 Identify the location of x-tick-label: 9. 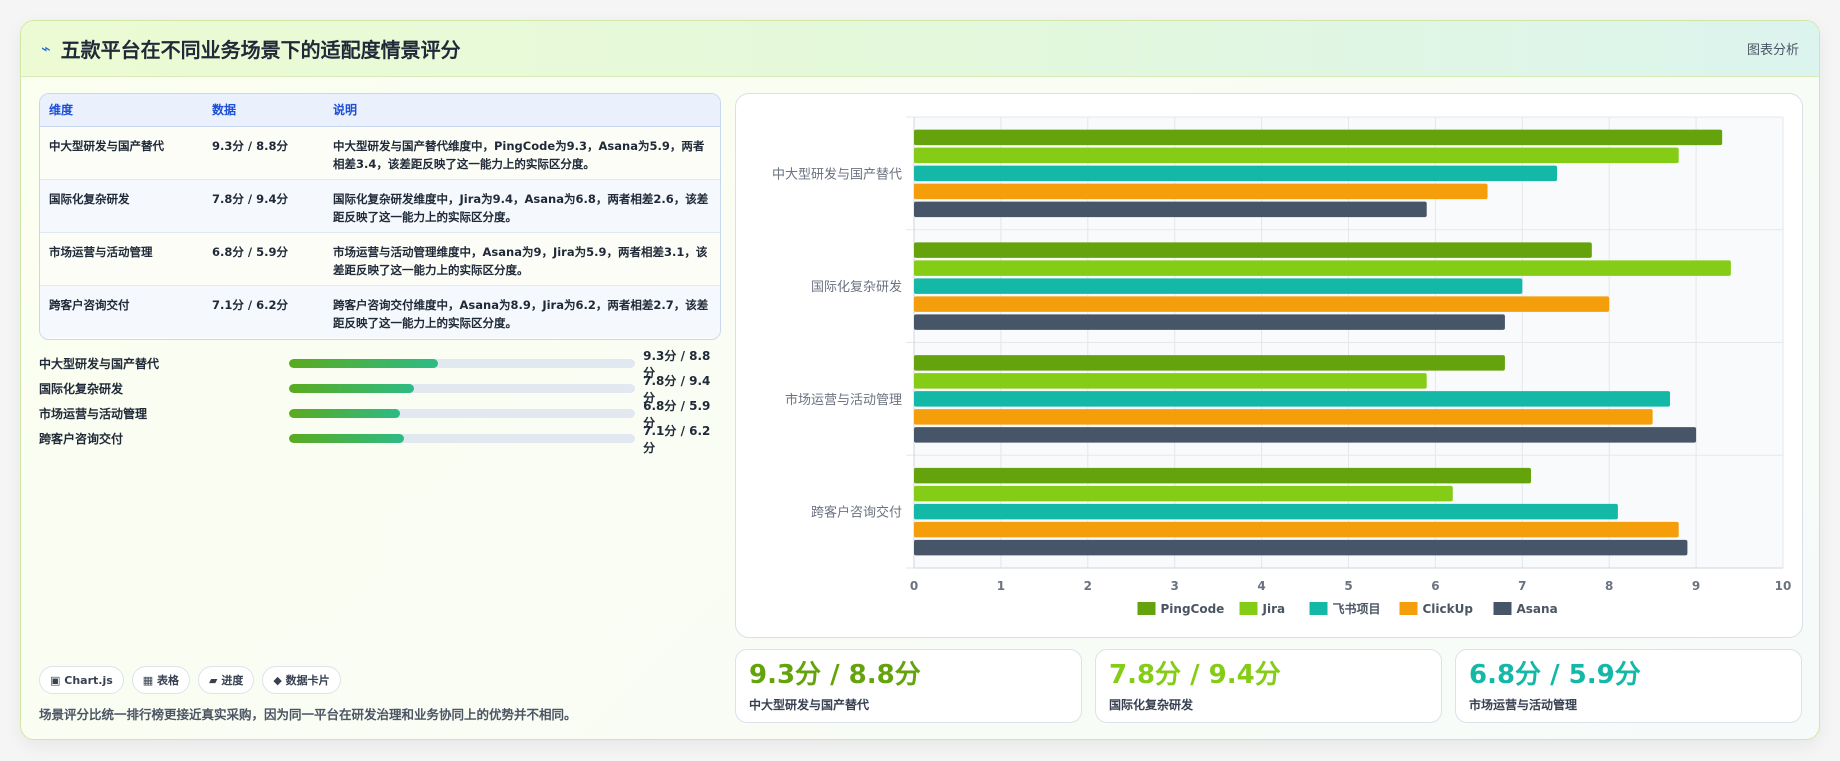
(1696, 586).